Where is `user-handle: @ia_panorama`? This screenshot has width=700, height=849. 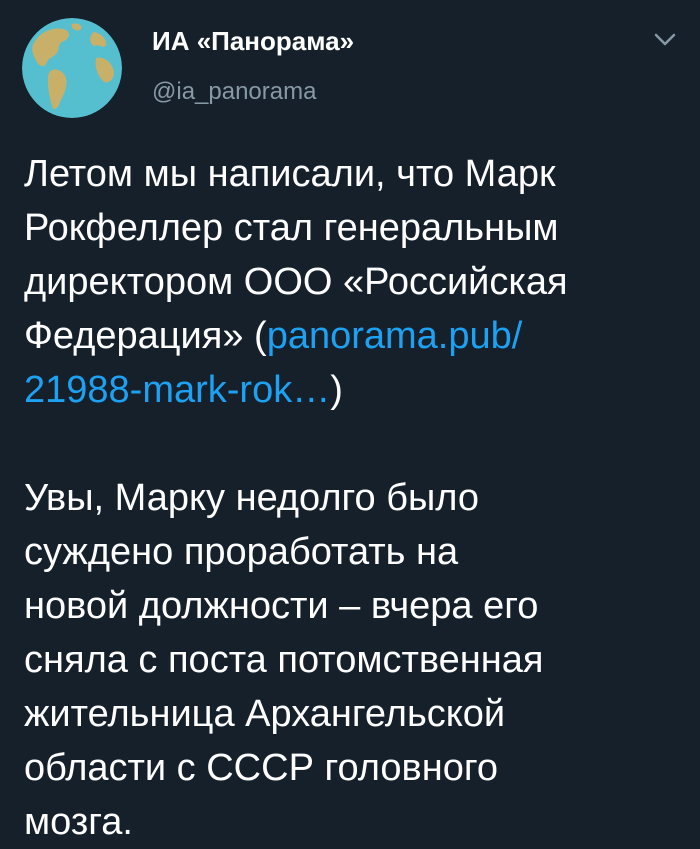
user-handle: @ia_panorama is located at coordinates (234, 92).